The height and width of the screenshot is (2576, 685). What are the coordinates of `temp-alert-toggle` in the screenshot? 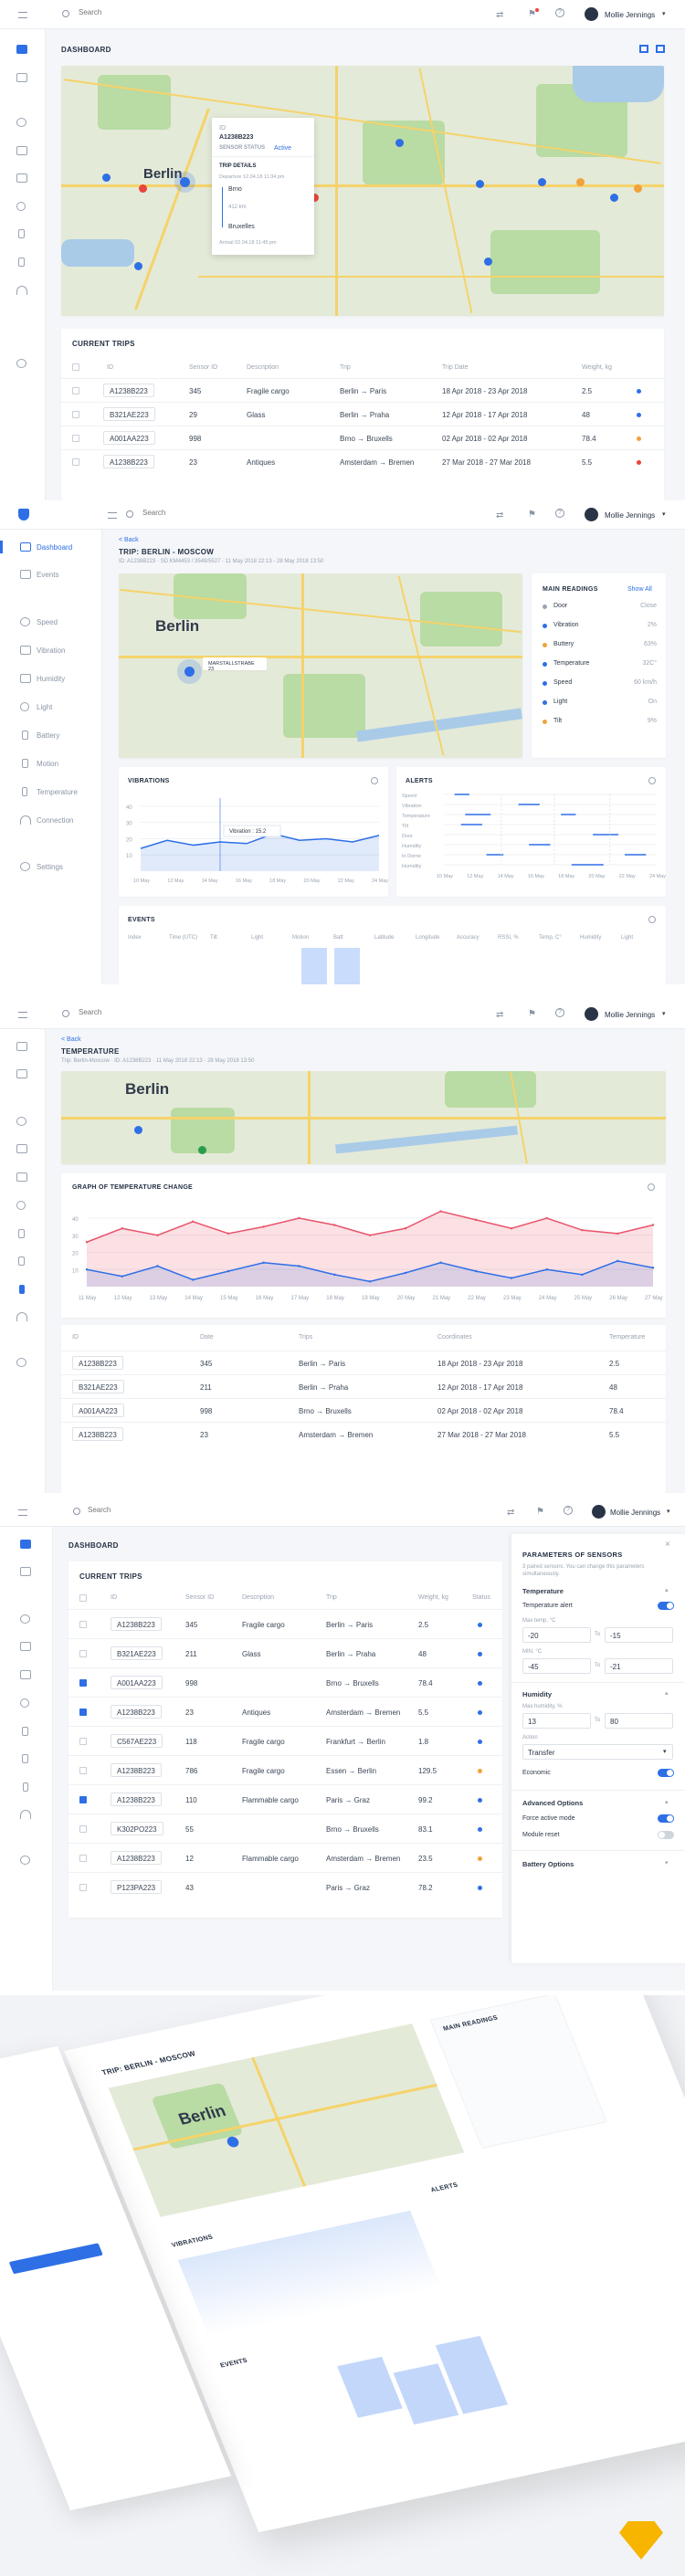 It's located at (666, 1606).